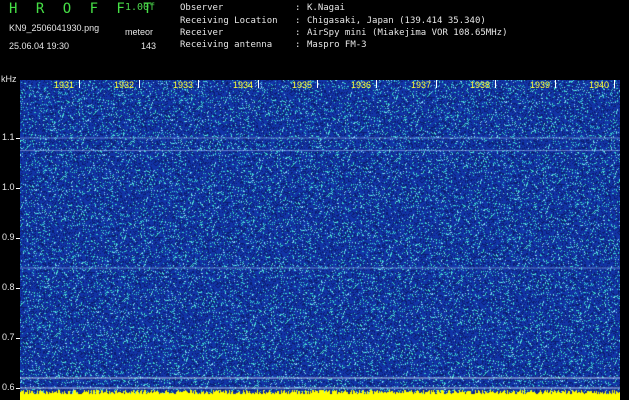  What do you see at coordinates (8, 137) in the screenshot?
I see `y-tick-label-1.1: 1.1` at bounding box center [8, 137].